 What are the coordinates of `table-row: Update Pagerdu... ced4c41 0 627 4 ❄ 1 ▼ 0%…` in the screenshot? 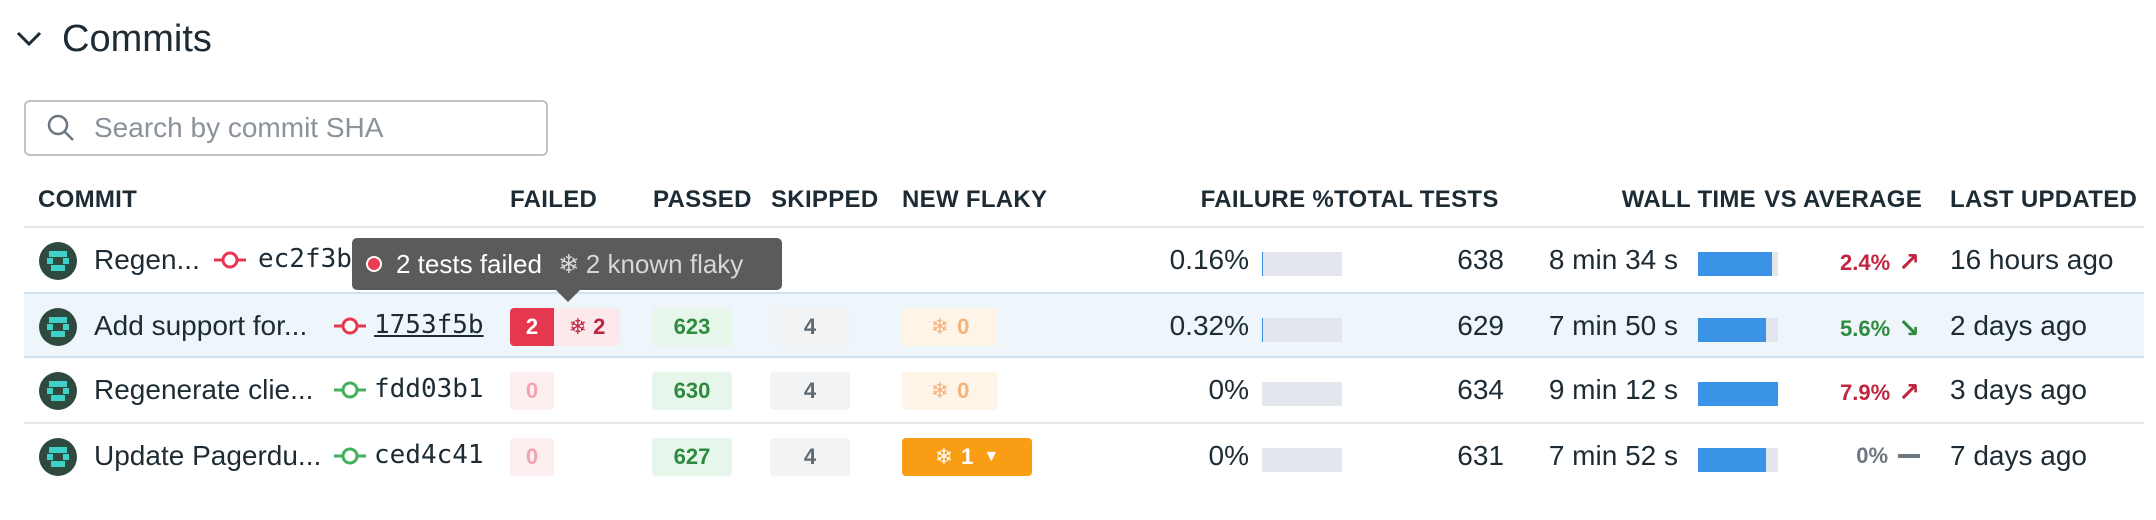 It's located at (1084, 457).